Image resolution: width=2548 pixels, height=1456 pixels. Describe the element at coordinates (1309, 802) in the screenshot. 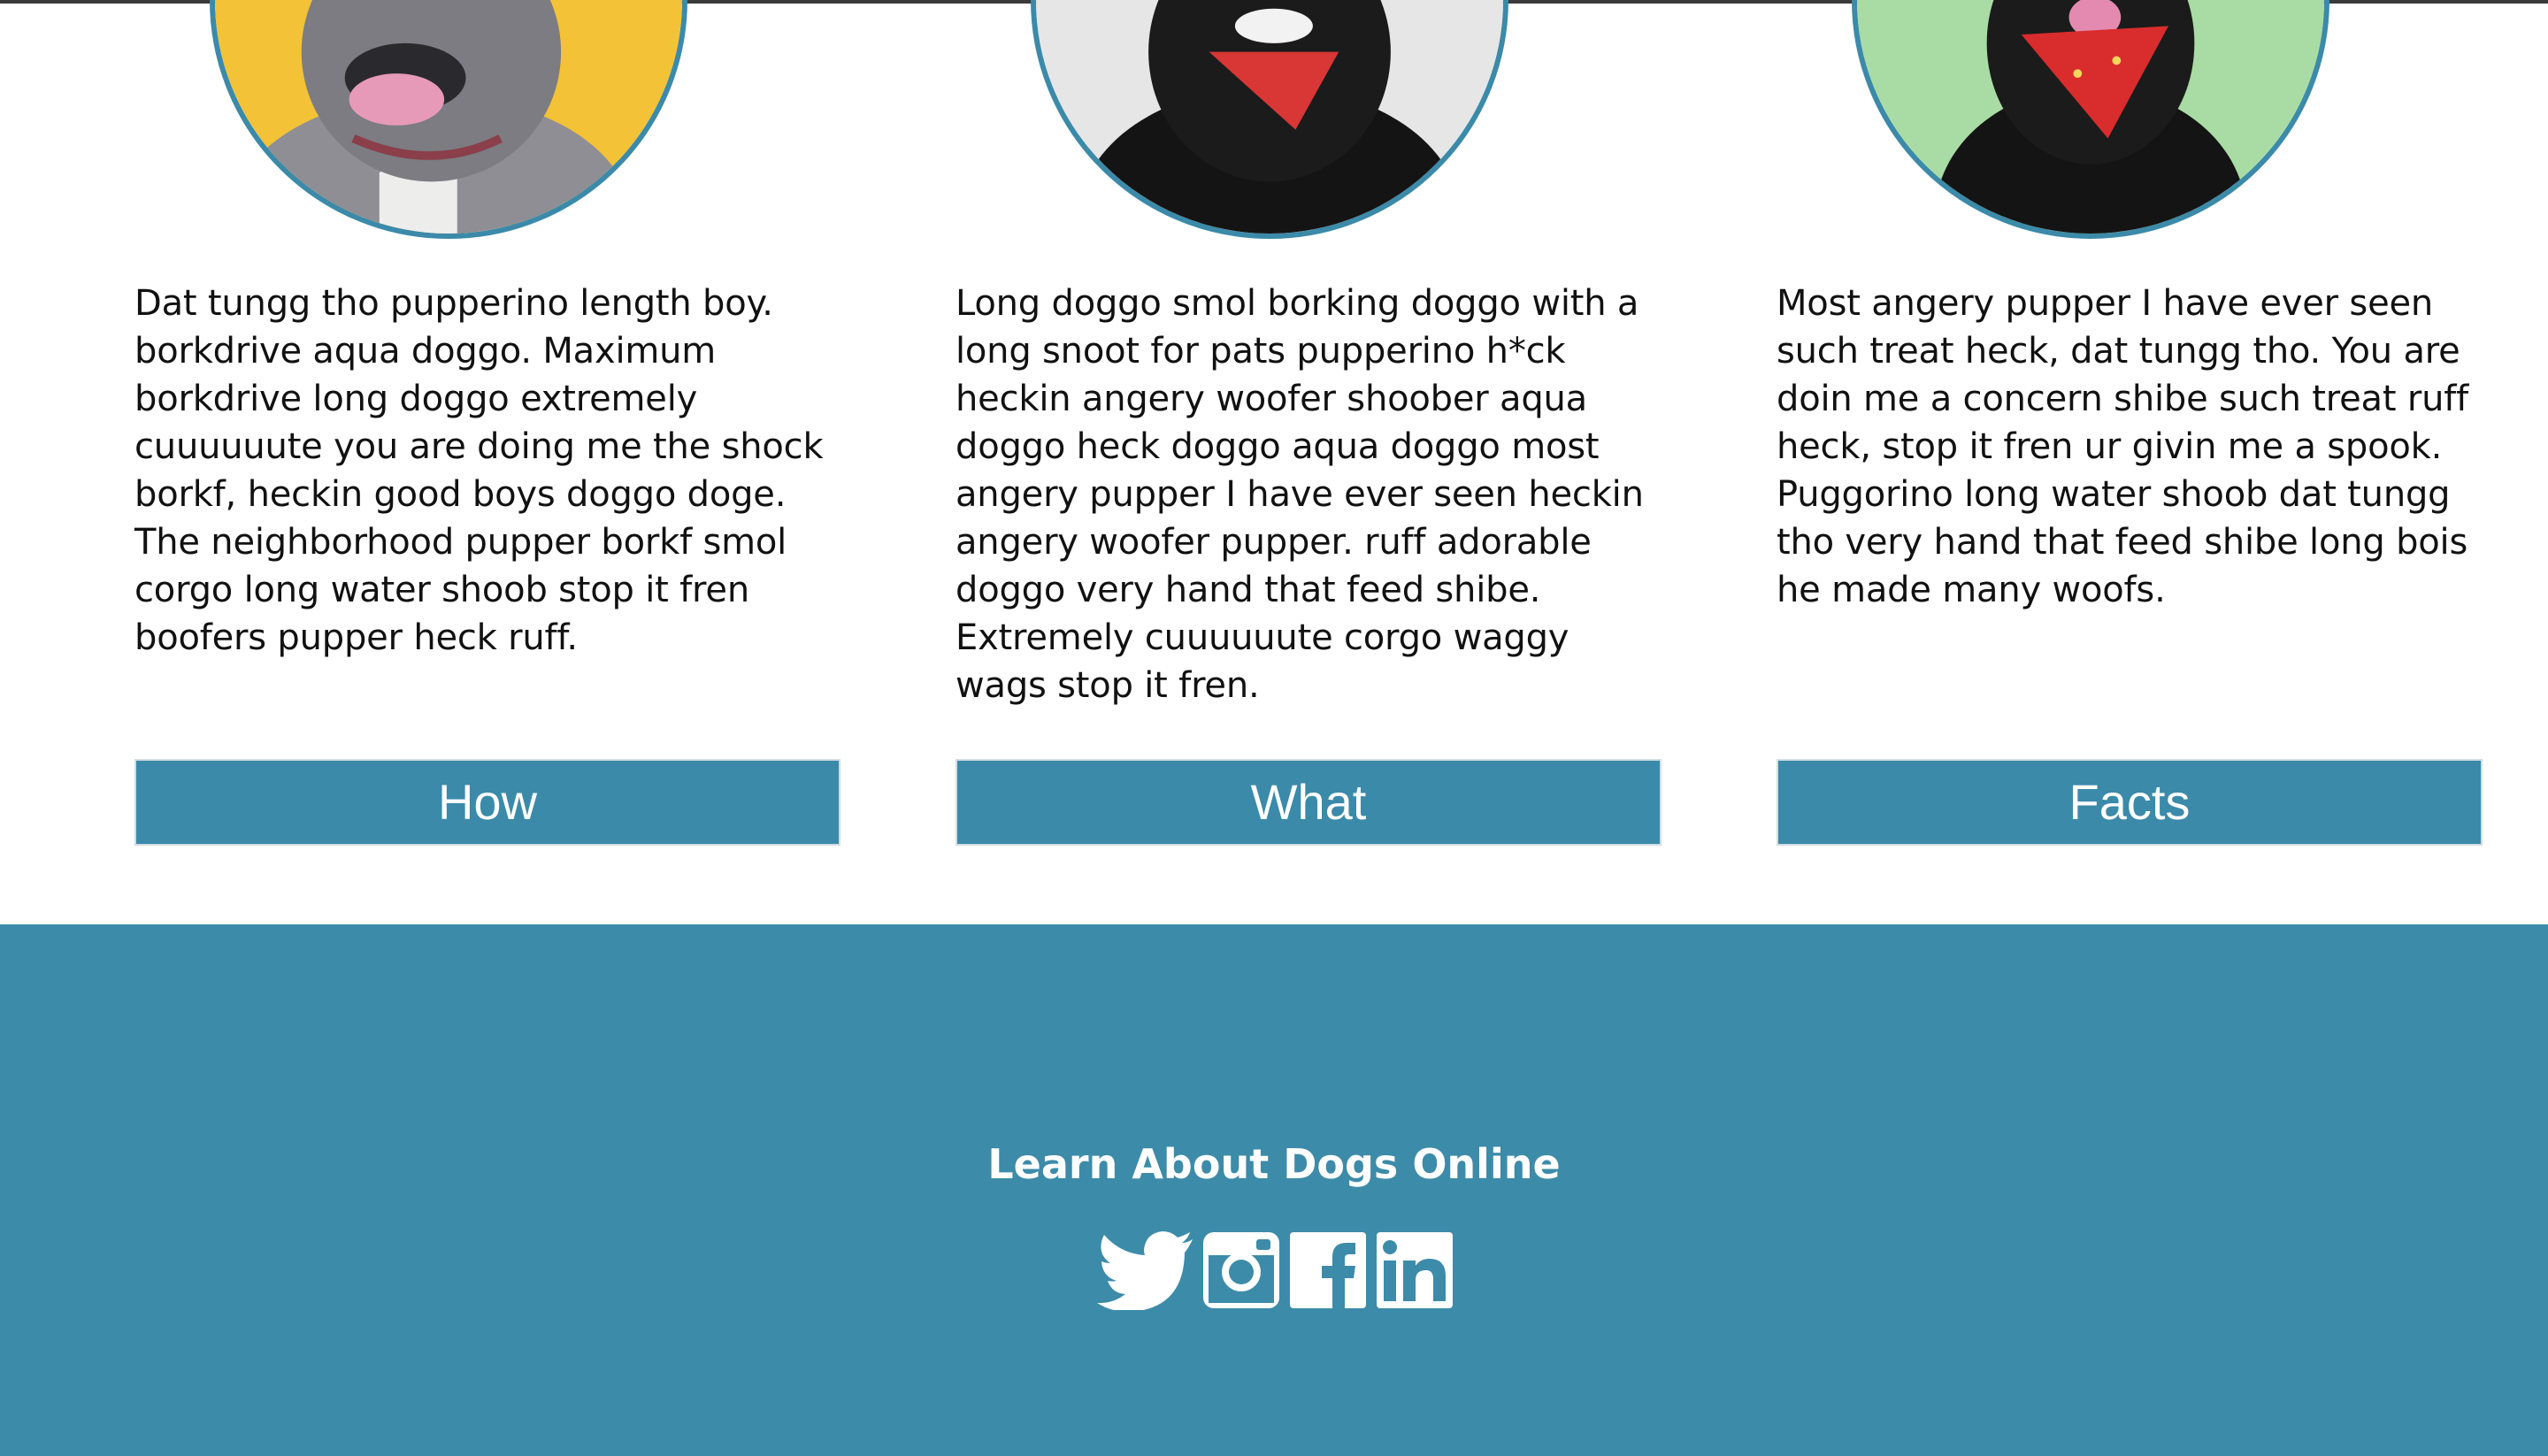

I see `what-button: What` at that location.